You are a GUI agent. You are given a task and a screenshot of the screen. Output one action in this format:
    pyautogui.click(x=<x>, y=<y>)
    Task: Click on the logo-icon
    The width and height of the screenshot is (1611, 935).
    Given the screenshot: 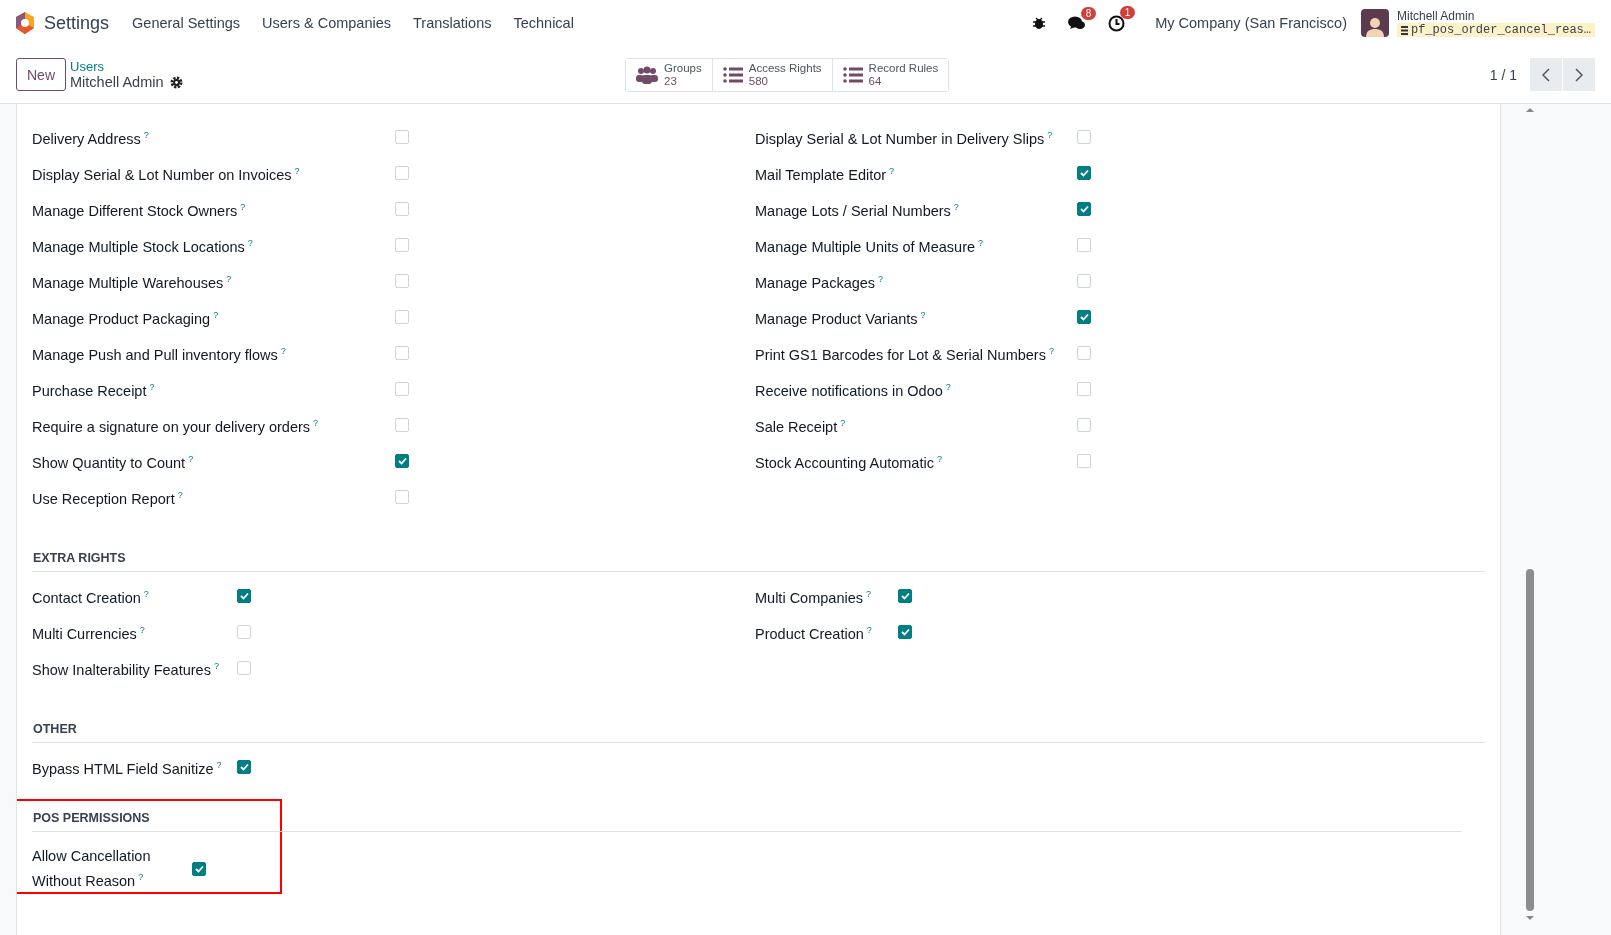 What is the action you would take?
    pyautogui.click(x=25, y=23)
    